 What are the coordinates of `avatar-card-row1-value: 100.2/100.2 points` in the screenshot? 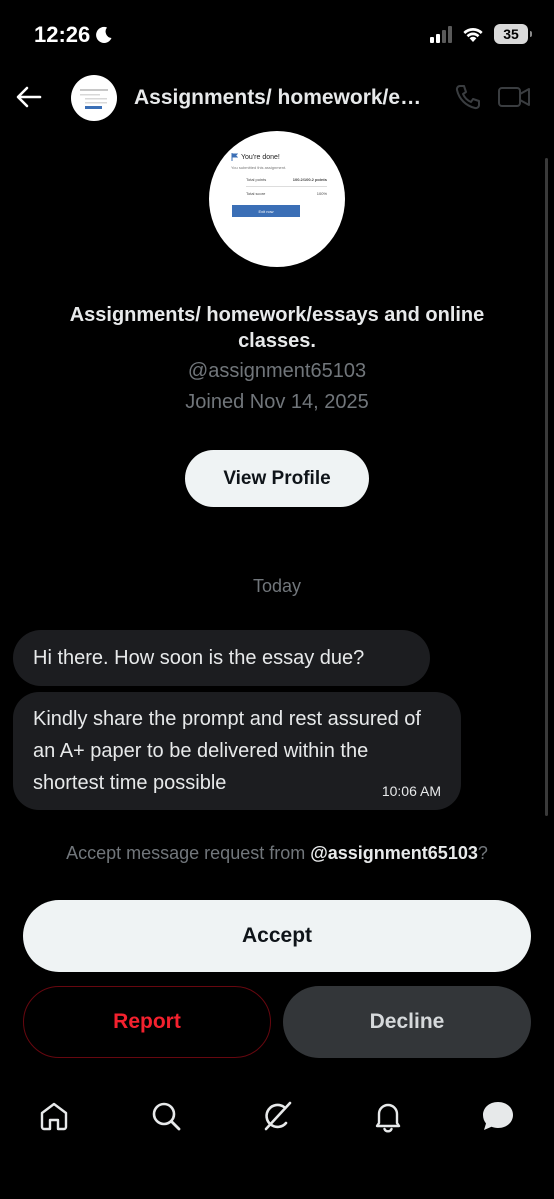 It's located at (309, 179).